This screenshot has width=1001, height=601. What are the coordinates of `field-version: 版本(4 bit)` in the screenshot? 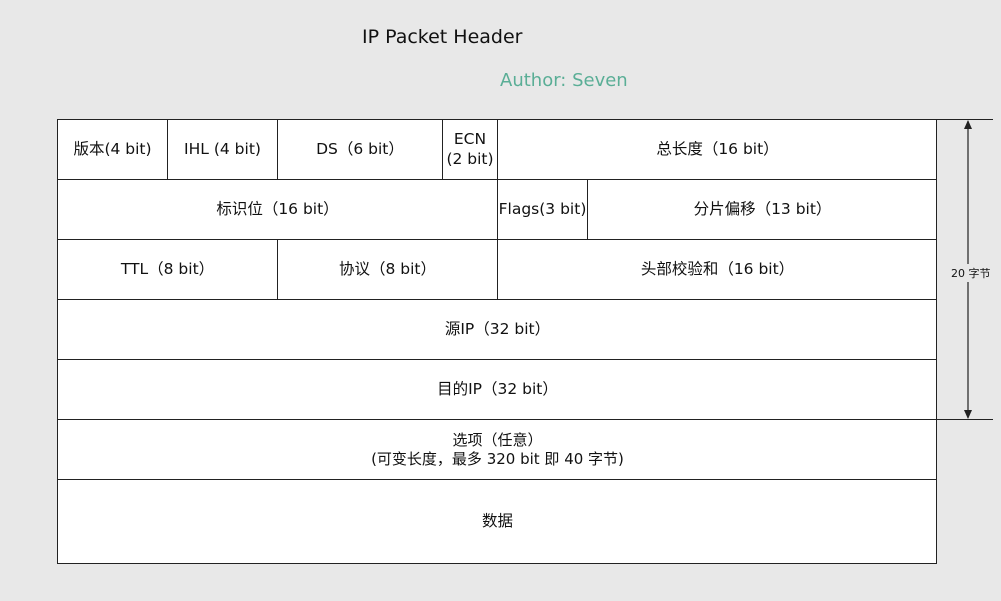 It's located at (113, 150).